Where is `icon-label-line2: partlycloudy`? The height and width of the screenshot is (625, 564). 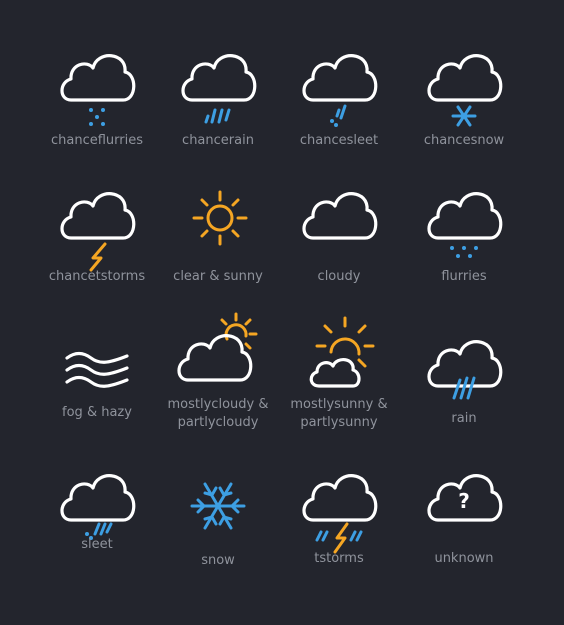
icon-label-line2: partlycloudy is located at coordinates (218, 422).